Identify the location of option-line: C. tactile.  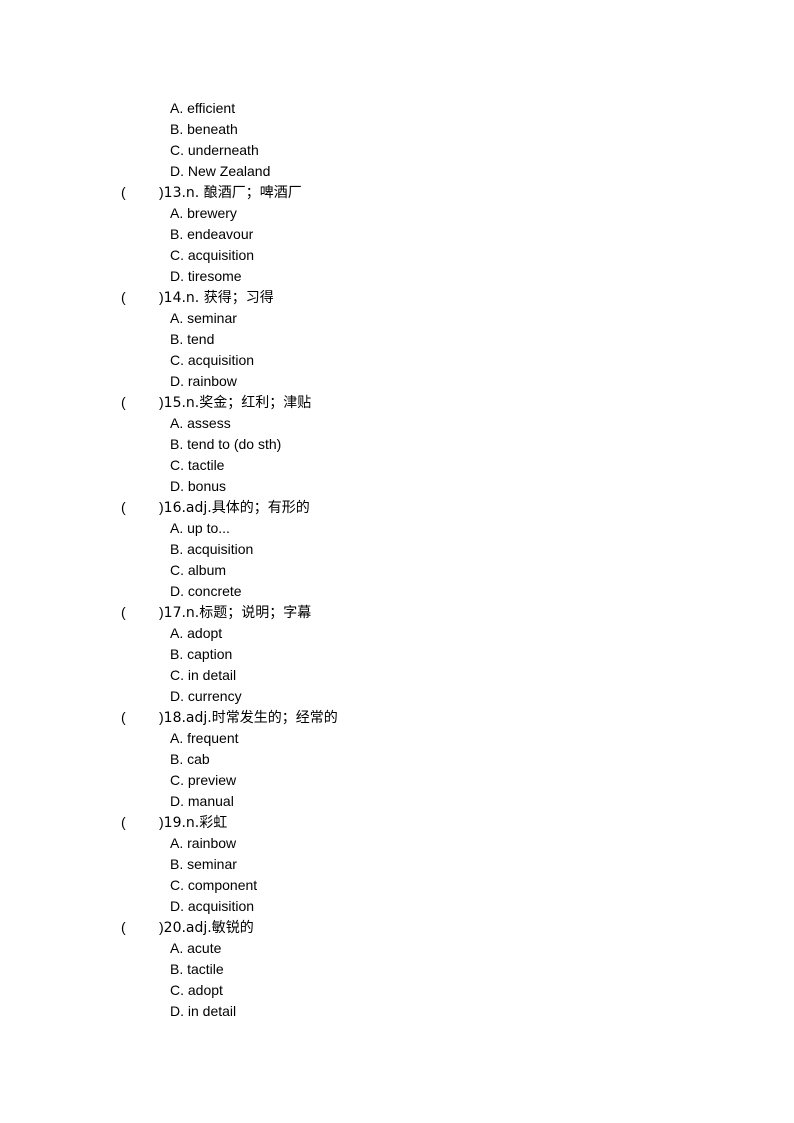
(397, 465).